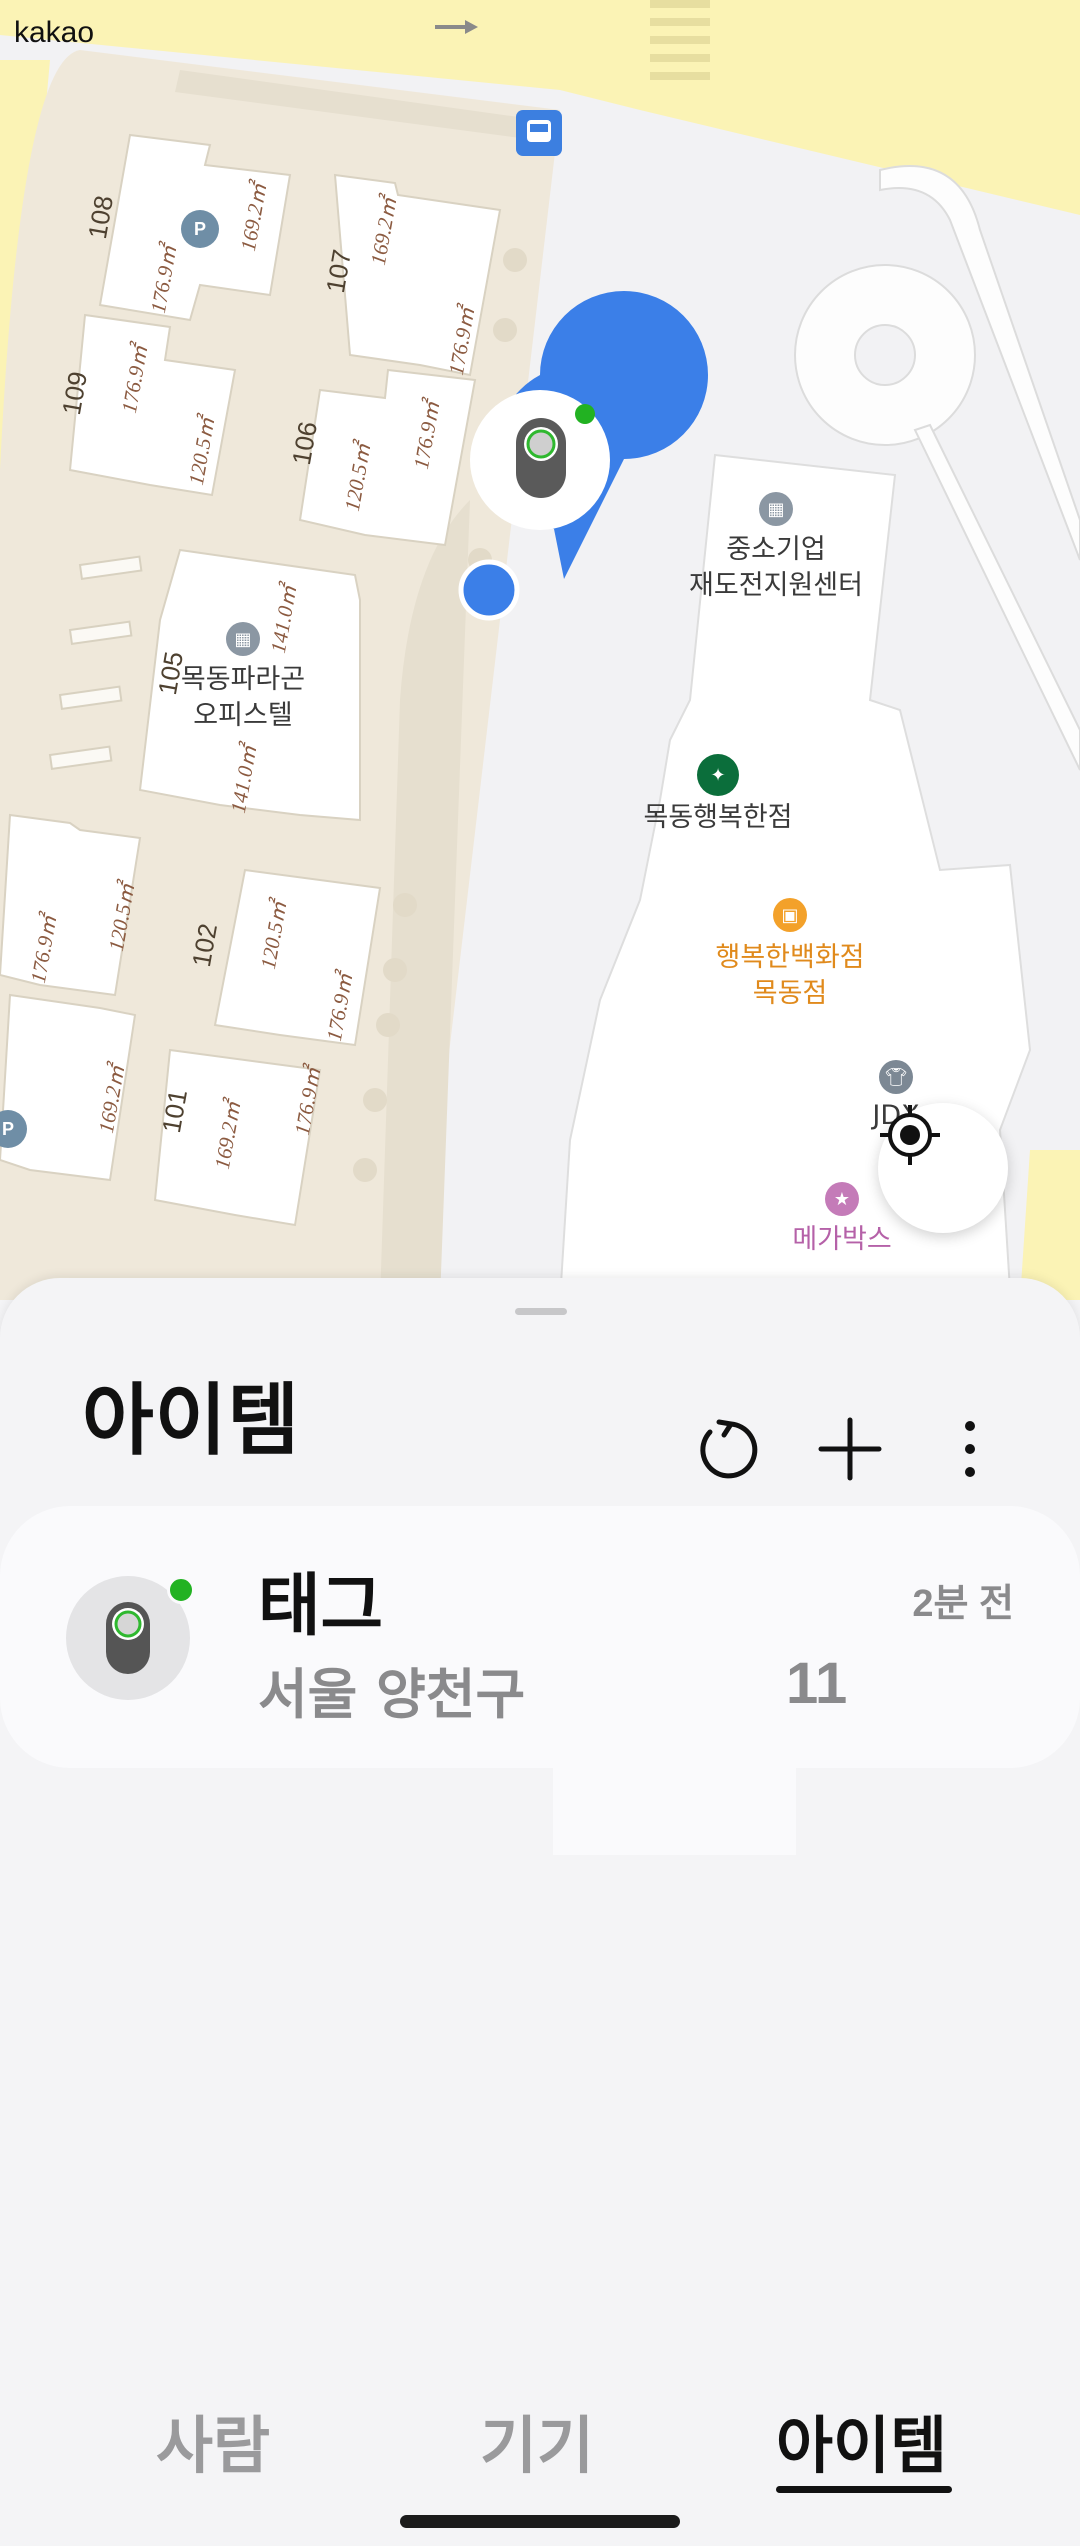  I want to click on active-tab-indicator, so click(864, 2489).